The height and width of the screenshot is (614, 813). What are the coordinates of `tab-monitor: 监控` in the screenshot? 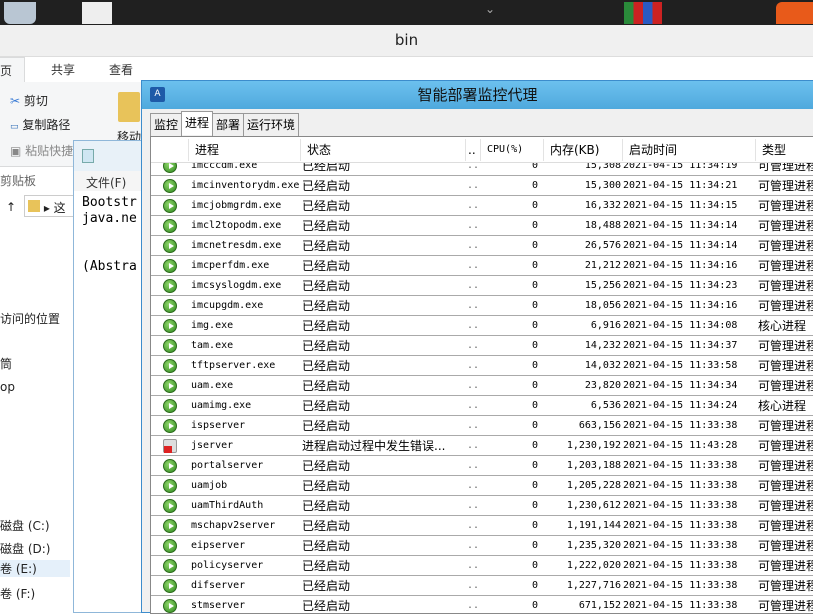 It's located at (166, 125).